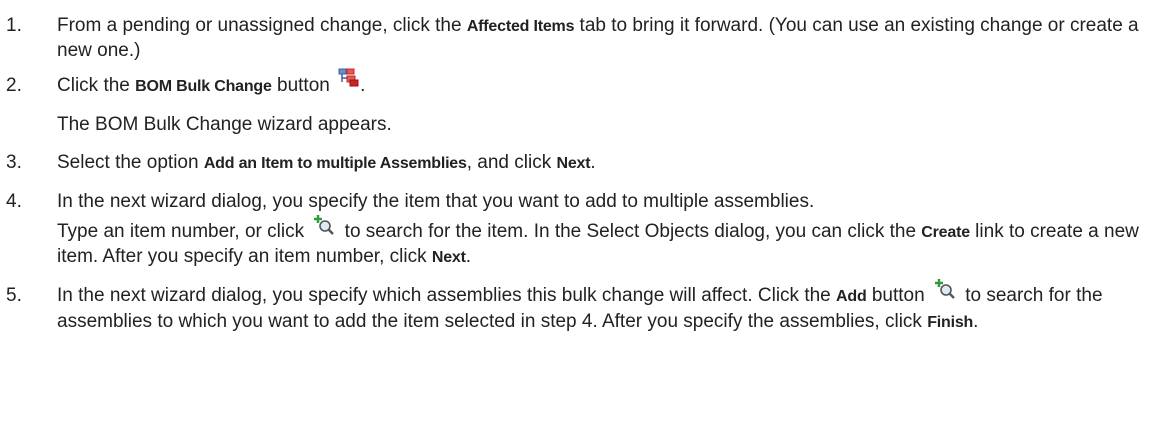 The width and height of the screenshot is (1174, 448). What do you see at coordinates (349, 77) in the screenshot?
I see `bom-bulk-change-icon` at bounding box center [349, 77].